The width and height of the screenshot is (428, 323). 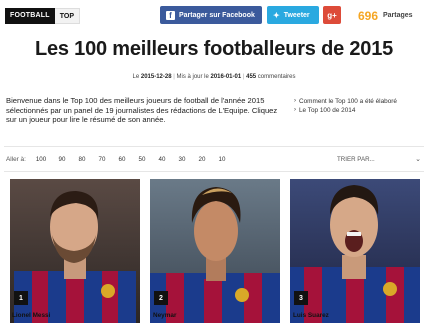 I want to click on jump-20: 20, so click(x=202, y=159).